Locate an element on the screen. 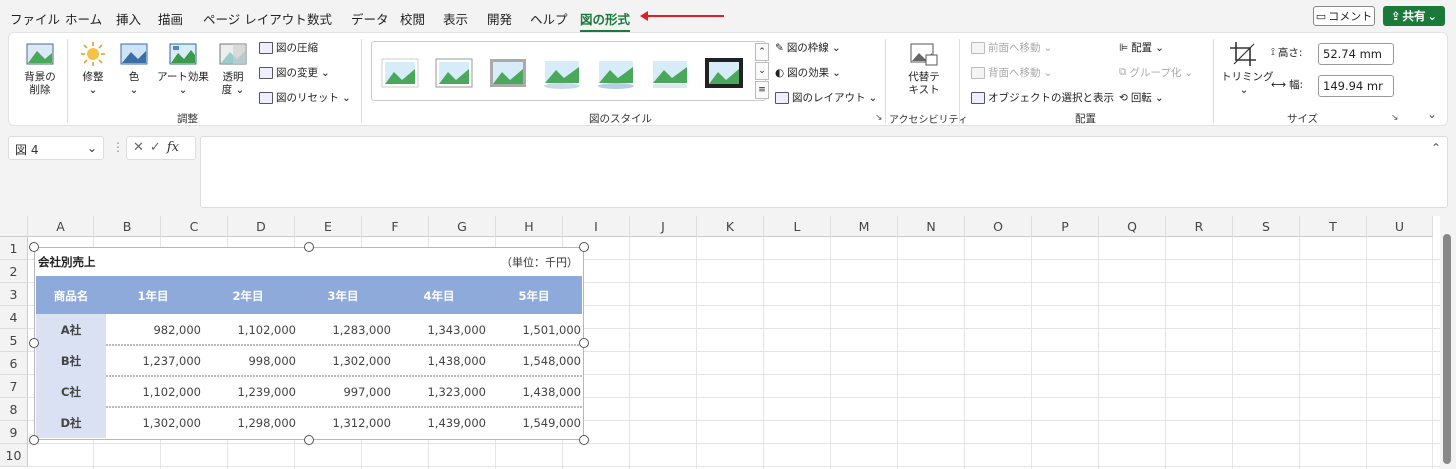 This screenshot has width=1456, height=469. resize-handle-bottom is located at coordinates (309, 440).